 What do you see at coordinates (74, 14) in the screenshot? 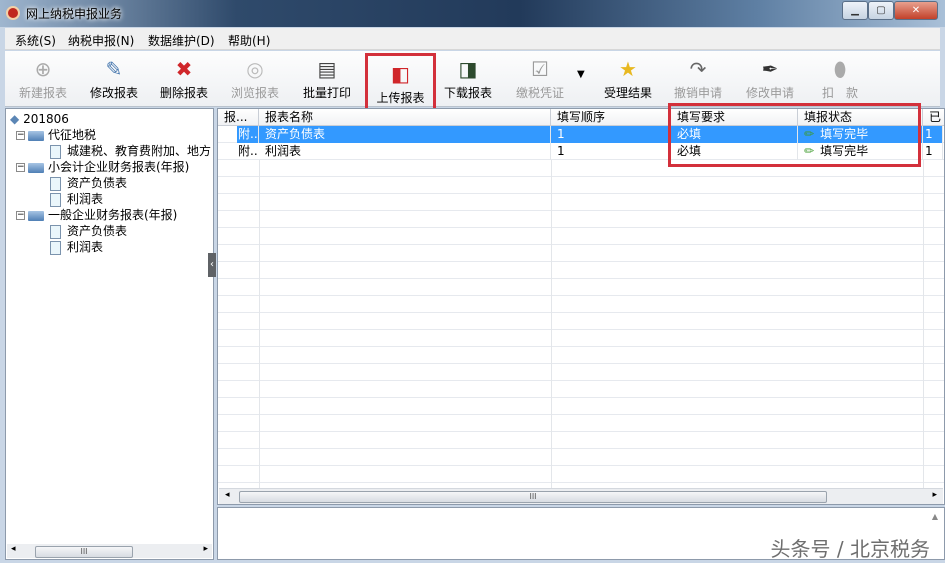
I see `window-title: 网上纳税申报业务` at bounding box center [74, 14].